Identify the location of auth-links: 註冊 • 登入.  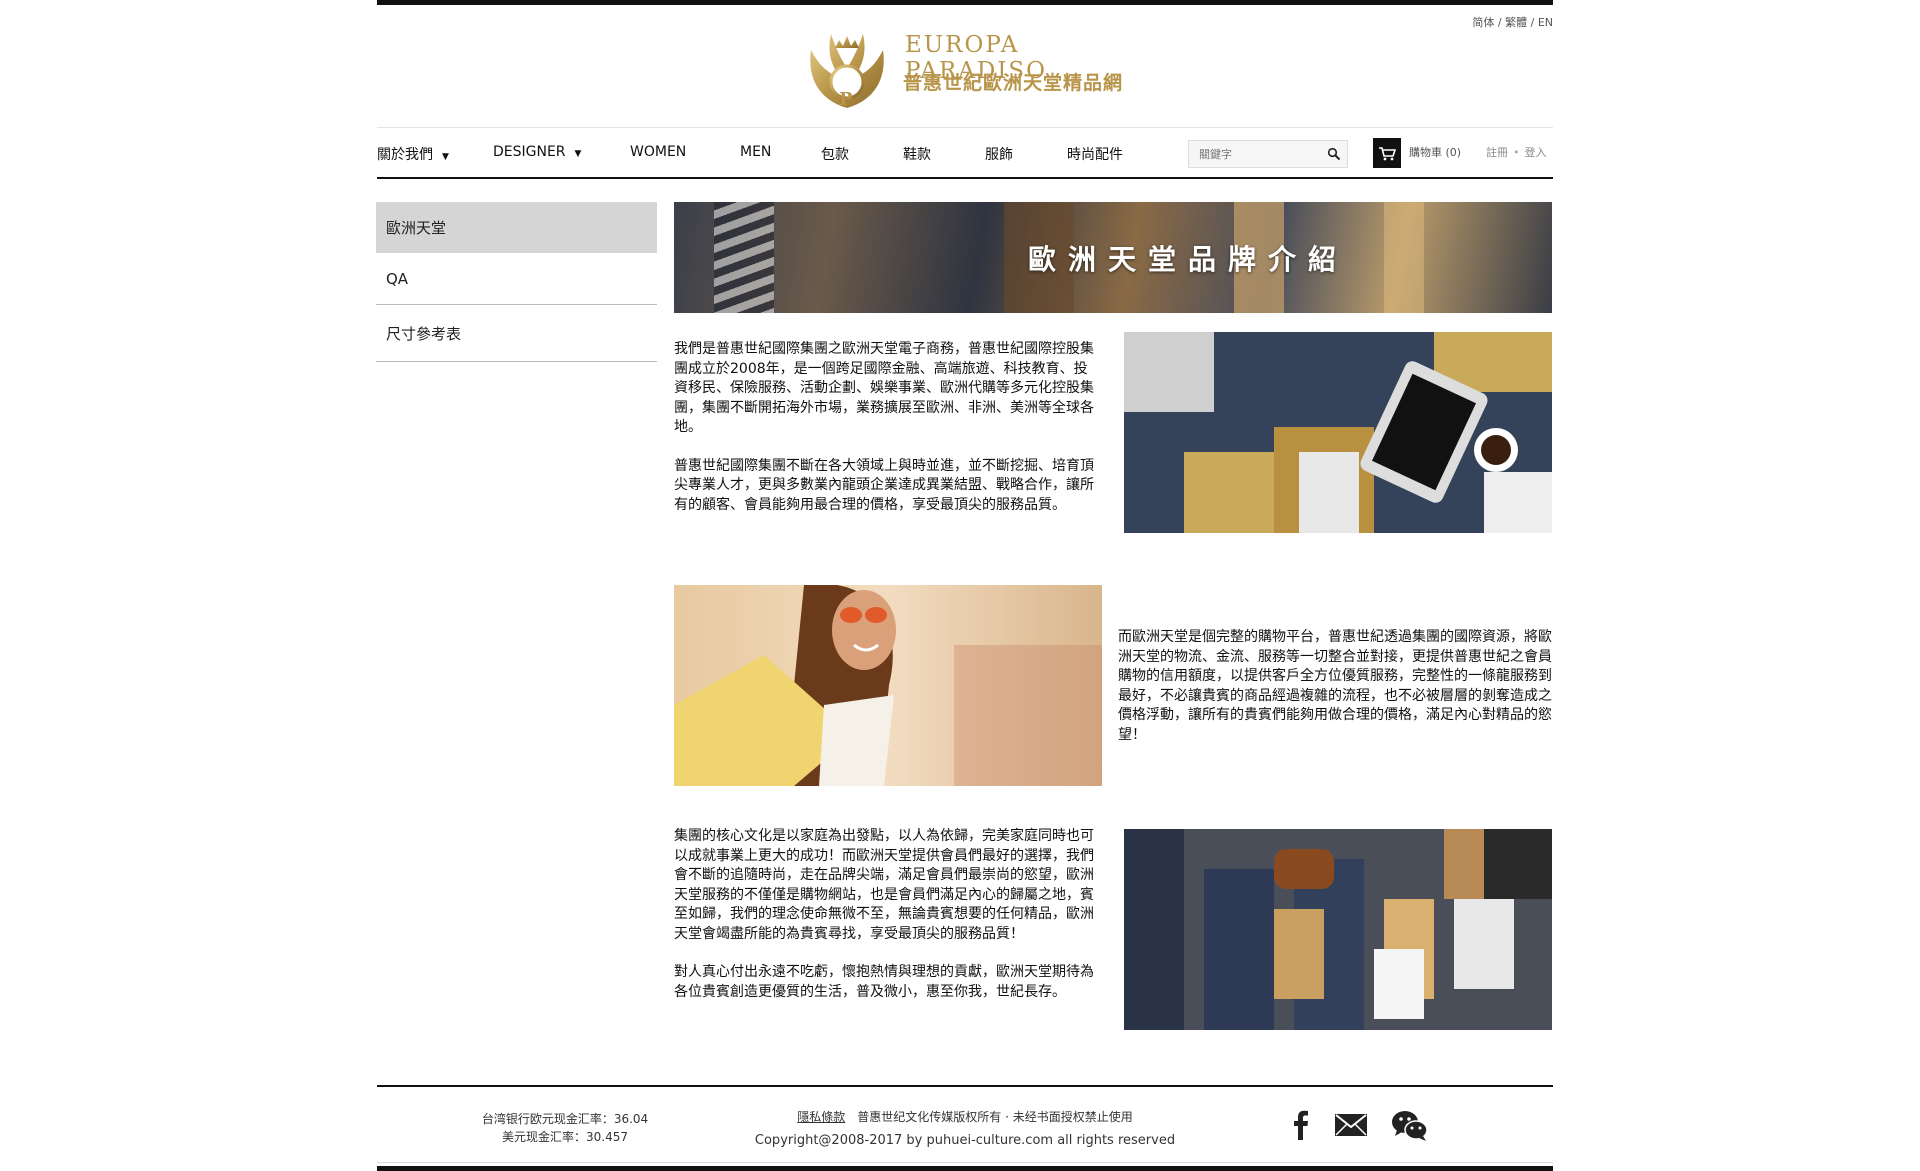
(1516, 152).